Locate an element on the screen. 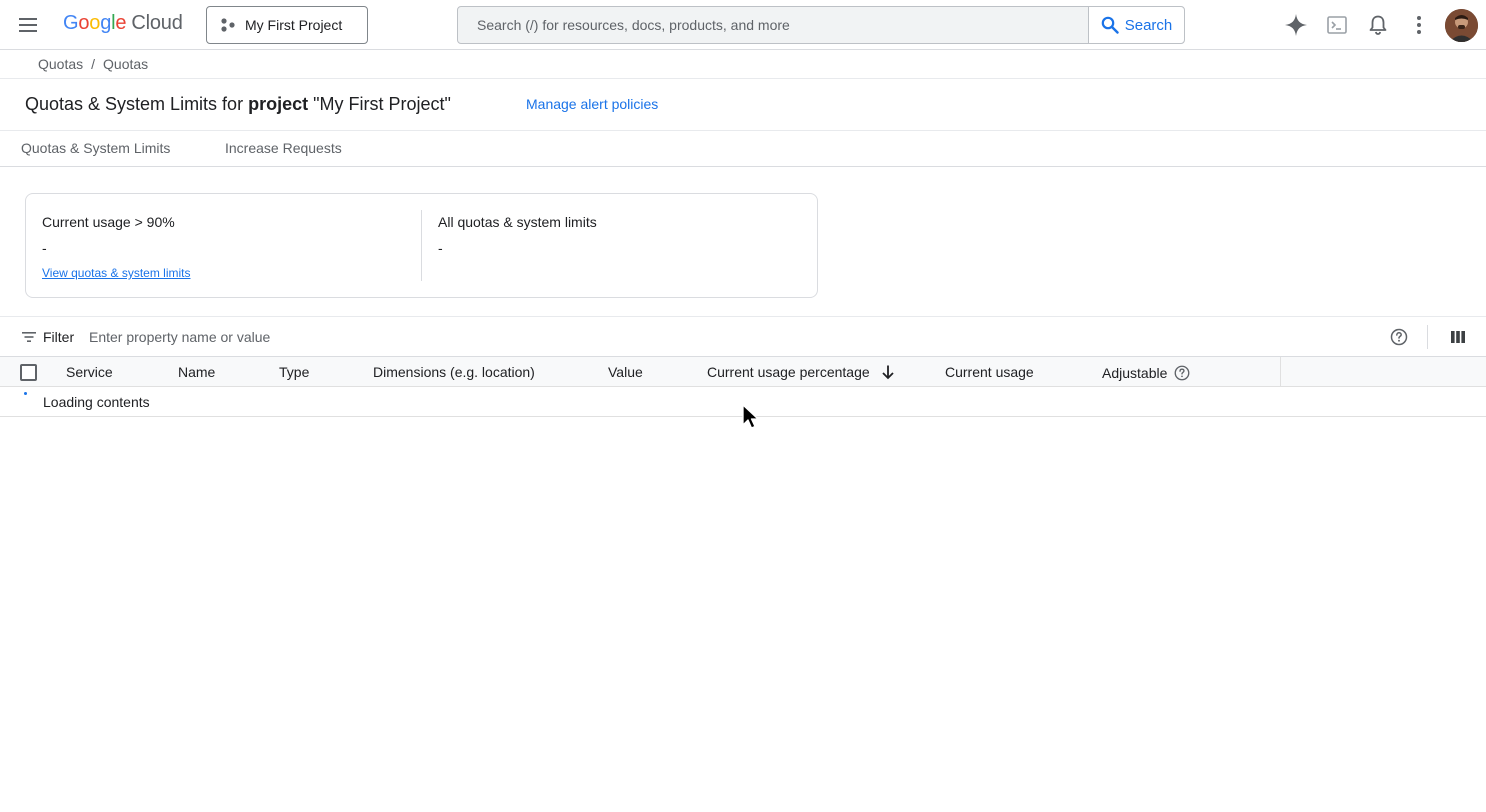  column-header-current-usage: Current usage is located at coordinates (989, 372).